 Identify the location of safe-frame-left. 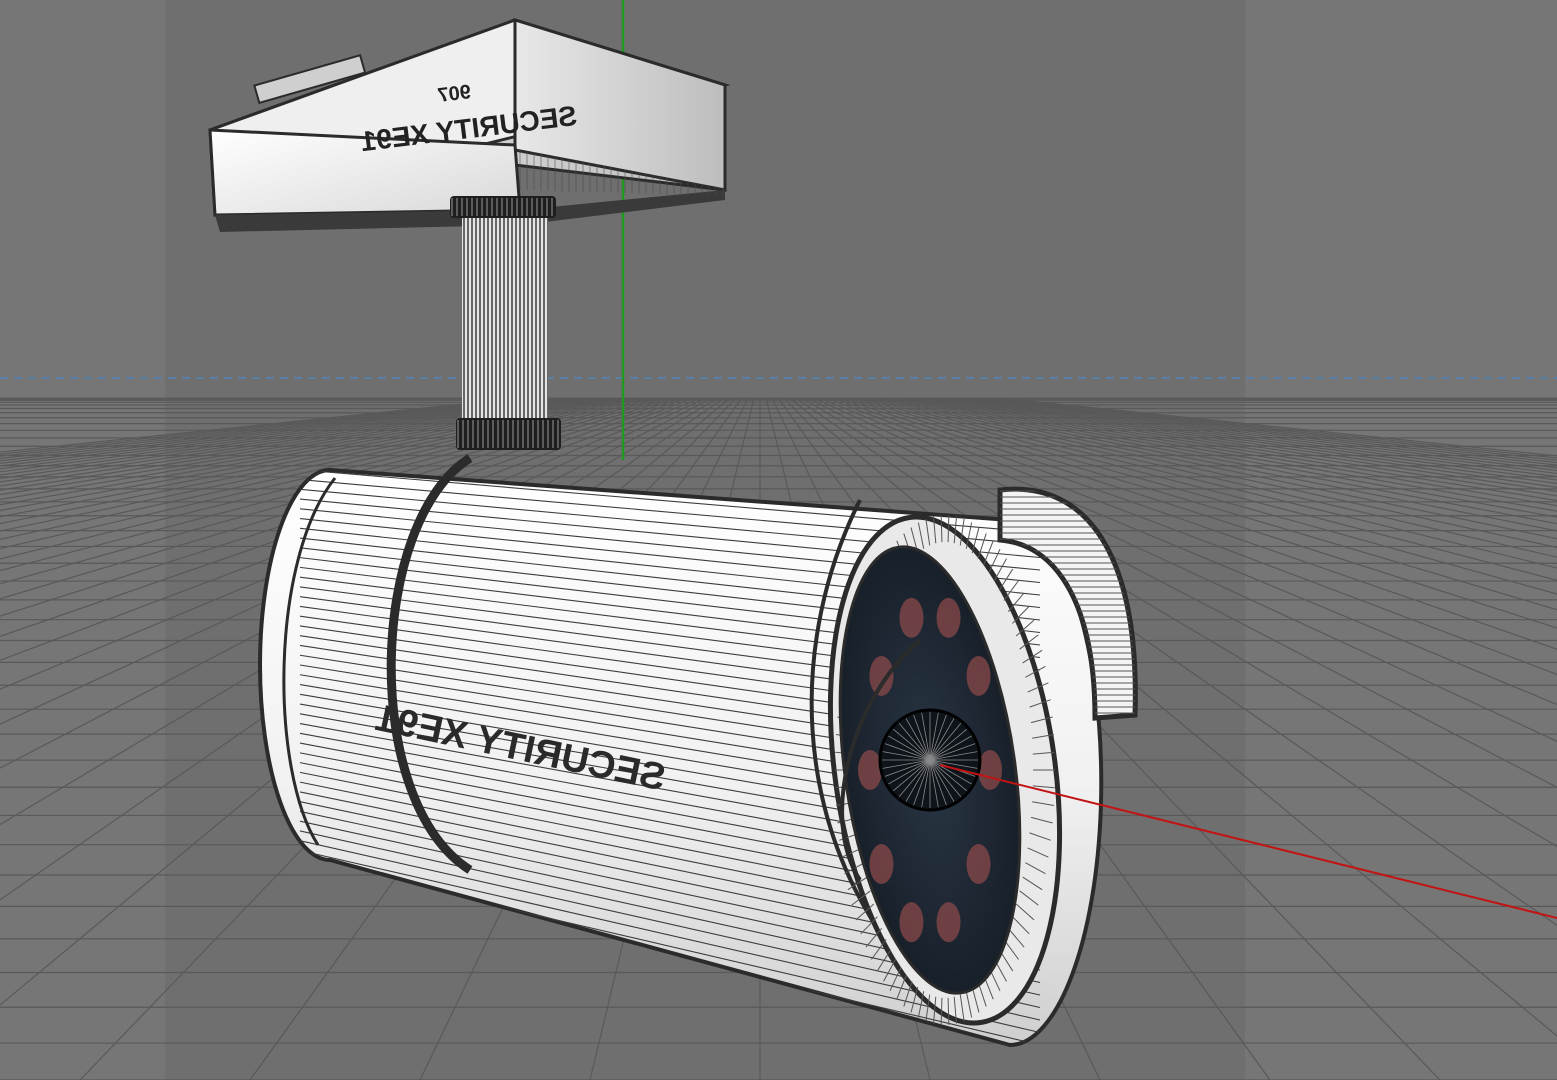
(82, 540).